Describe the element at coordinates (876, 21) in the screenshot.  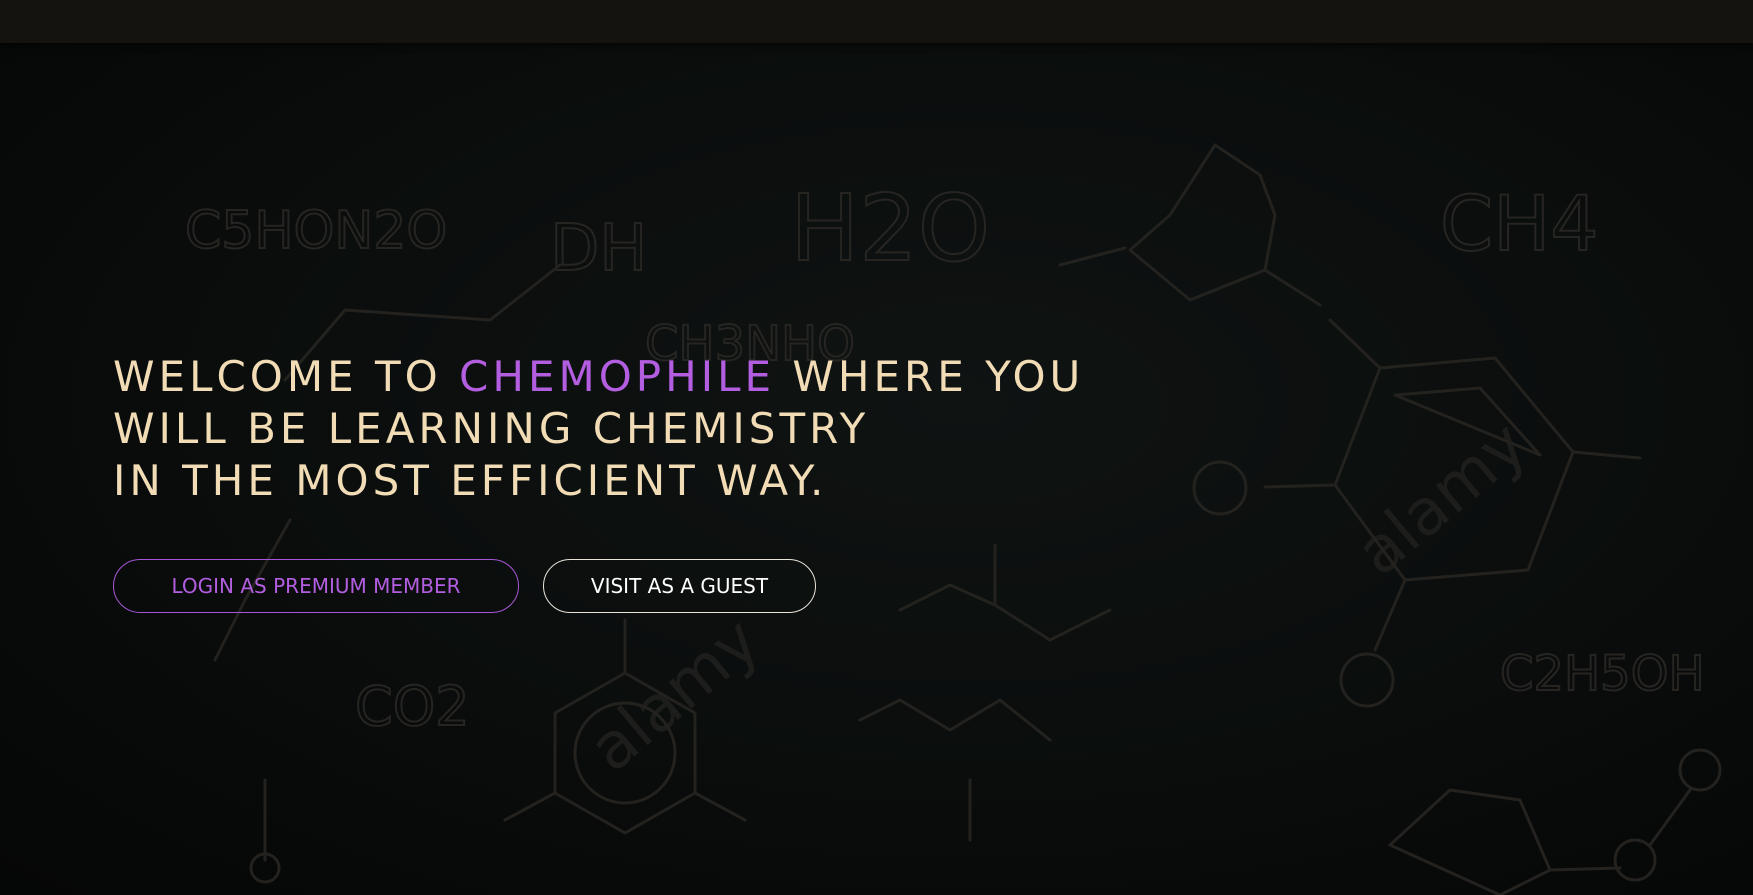
I see `top-bar` at that location.